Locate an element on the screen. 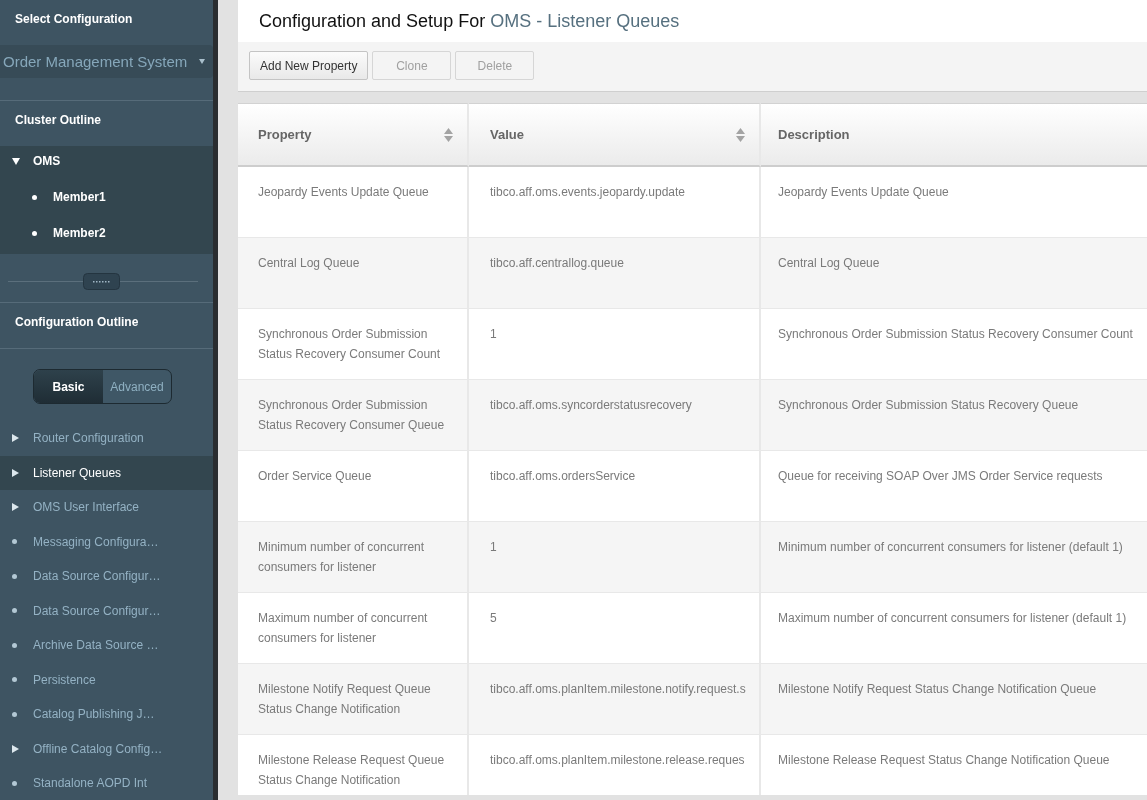 The height and width of the screenshot is (800, 1147). table-cell: Minimum number of concurrent consumers for listener is located at coordinates (353, 557).